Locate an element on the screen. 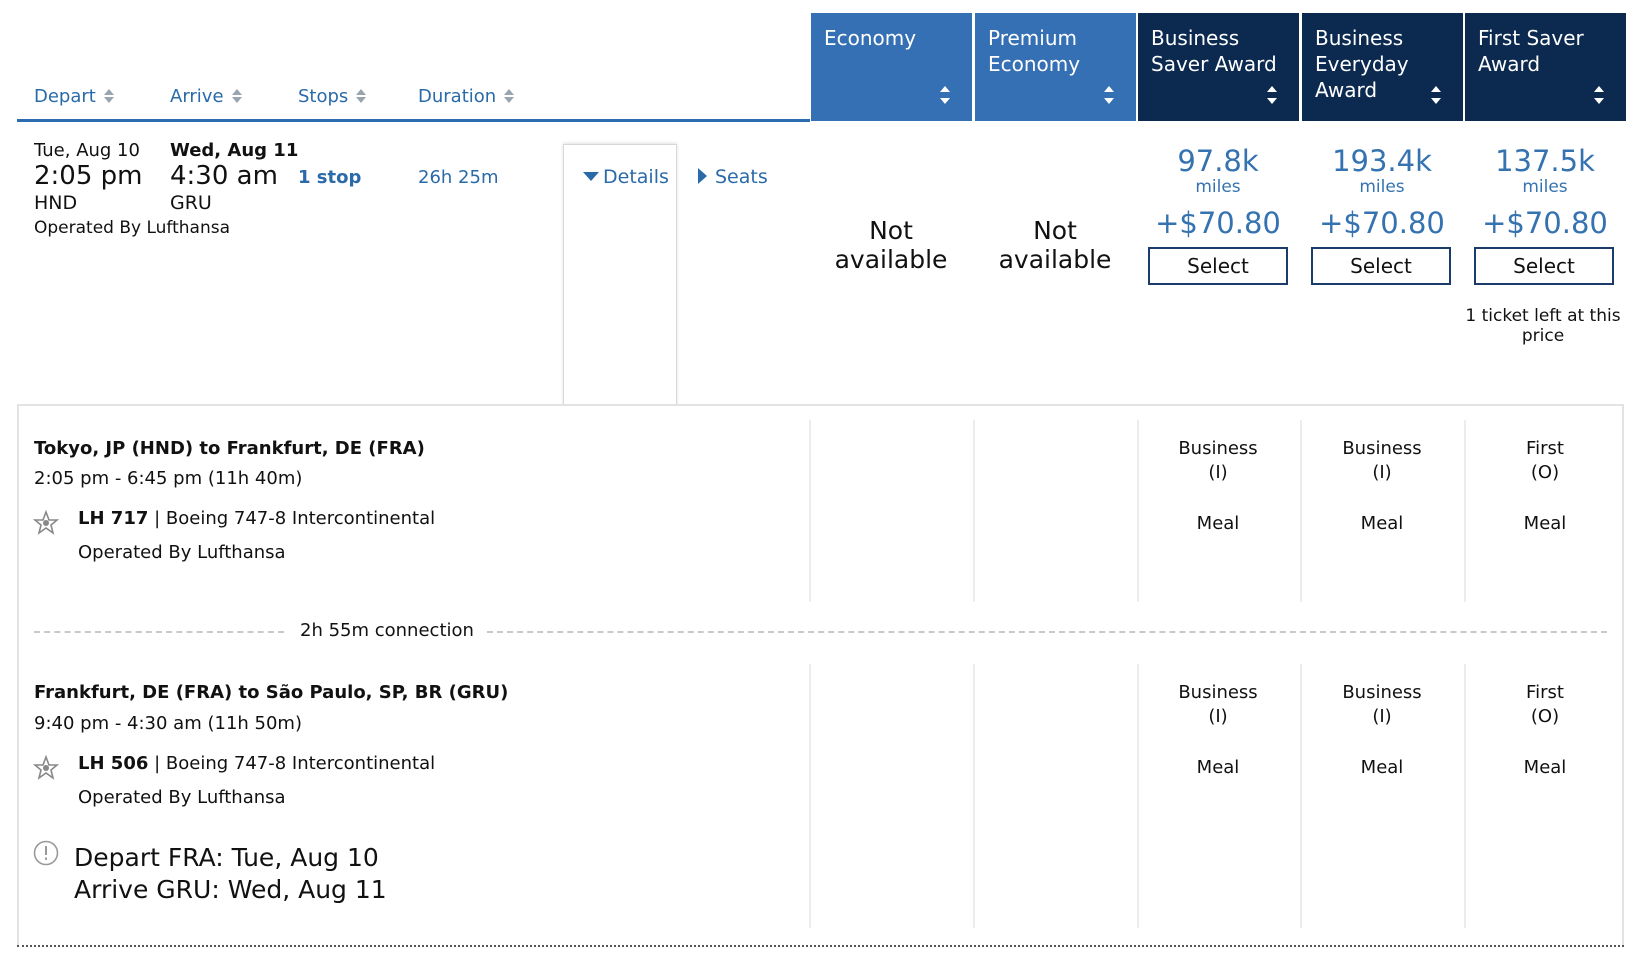 This screenshot has height=958, width=1634. select-first-saver-button: Select is located at coordinates (1544, 266).